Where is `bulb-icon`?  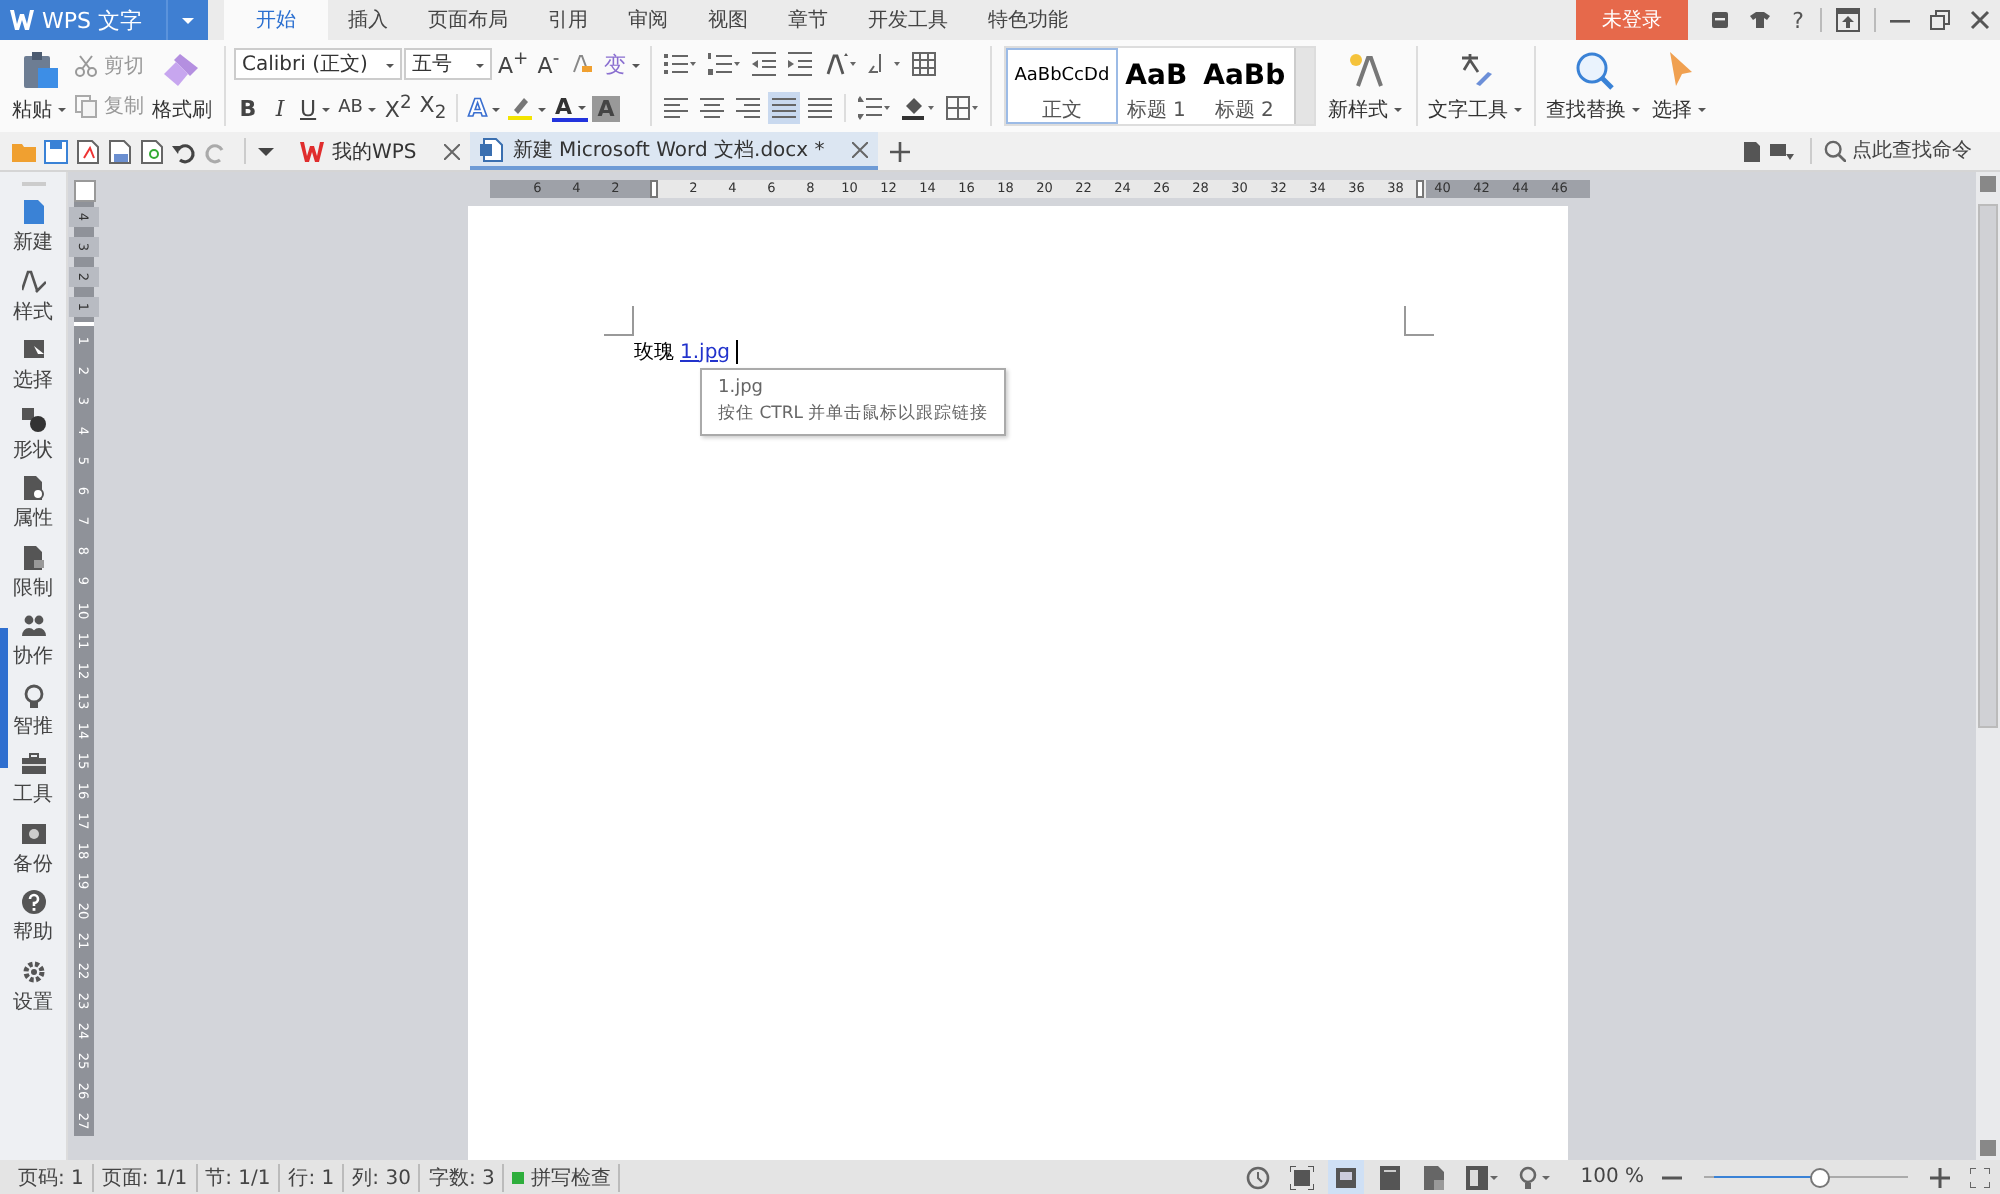 bulb-icon is located at coordinates (1534, 1177).